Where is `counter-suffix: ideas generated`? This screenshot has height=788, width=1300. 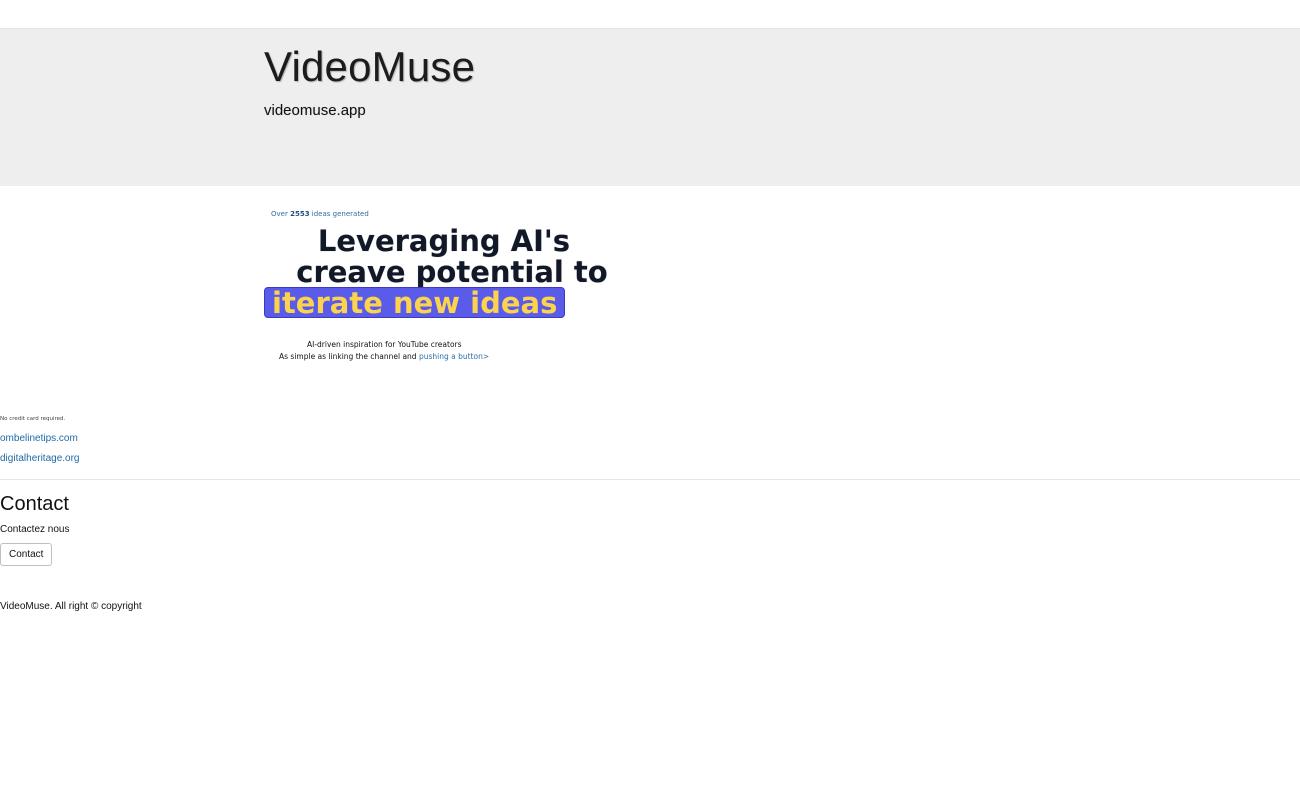
counter-suffix: ideas generated is located at coordinates (340, 214).